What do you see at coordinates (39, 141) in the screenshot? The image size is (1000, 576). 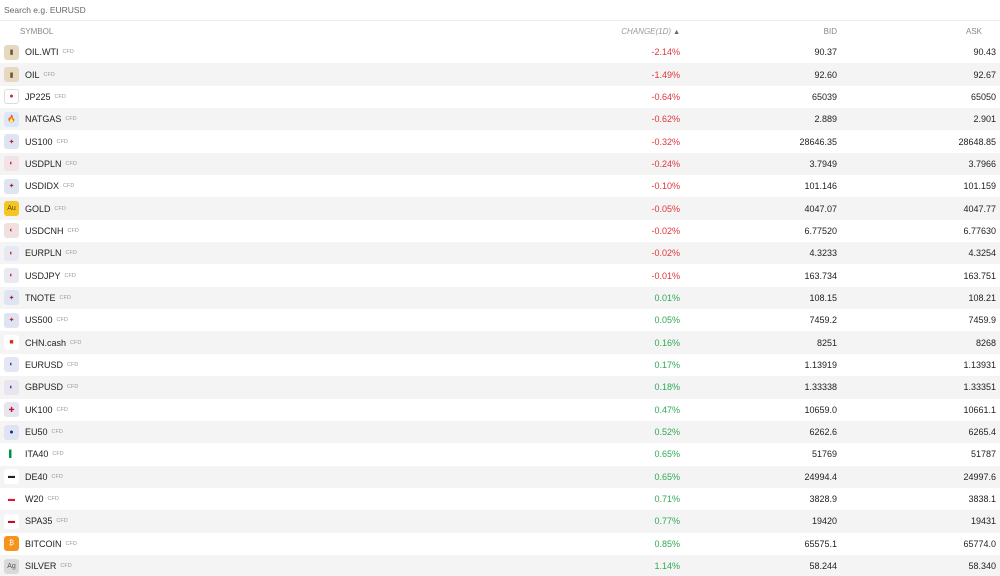 I see `symbol-name: US100` at bounding box center [39, 141].